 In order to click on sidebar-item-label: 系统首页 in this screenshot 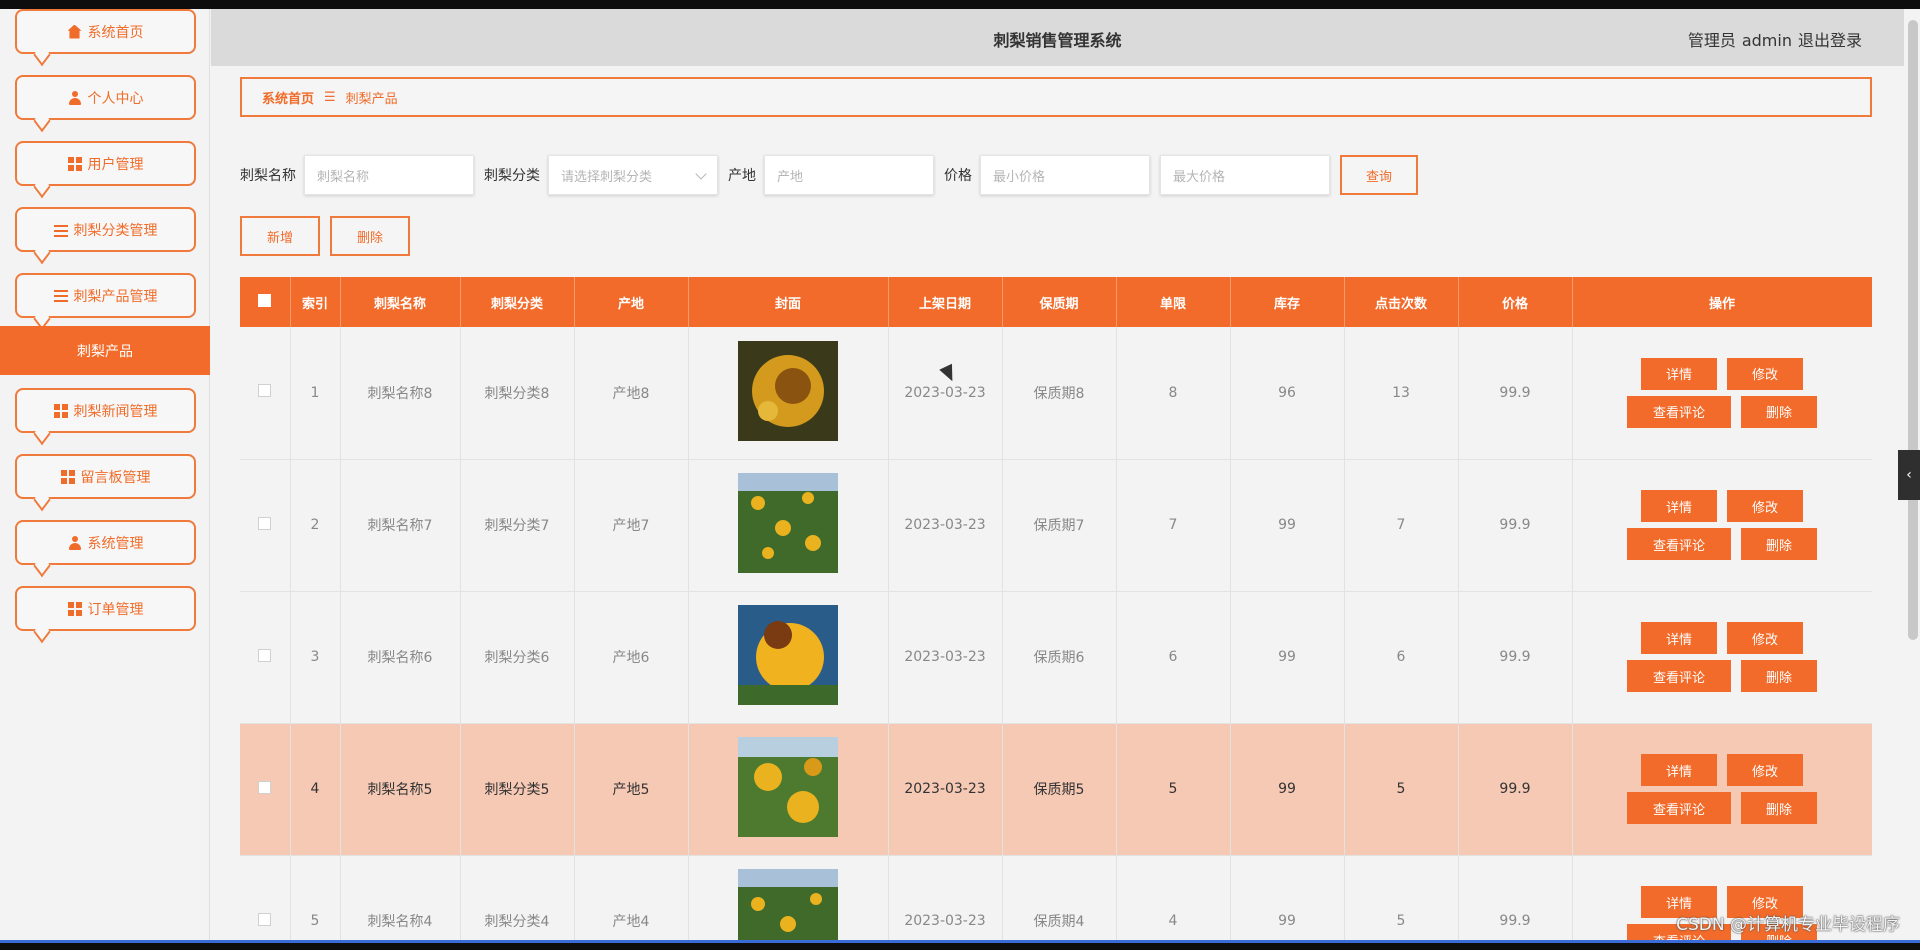, I will do `click(115, 32)`.